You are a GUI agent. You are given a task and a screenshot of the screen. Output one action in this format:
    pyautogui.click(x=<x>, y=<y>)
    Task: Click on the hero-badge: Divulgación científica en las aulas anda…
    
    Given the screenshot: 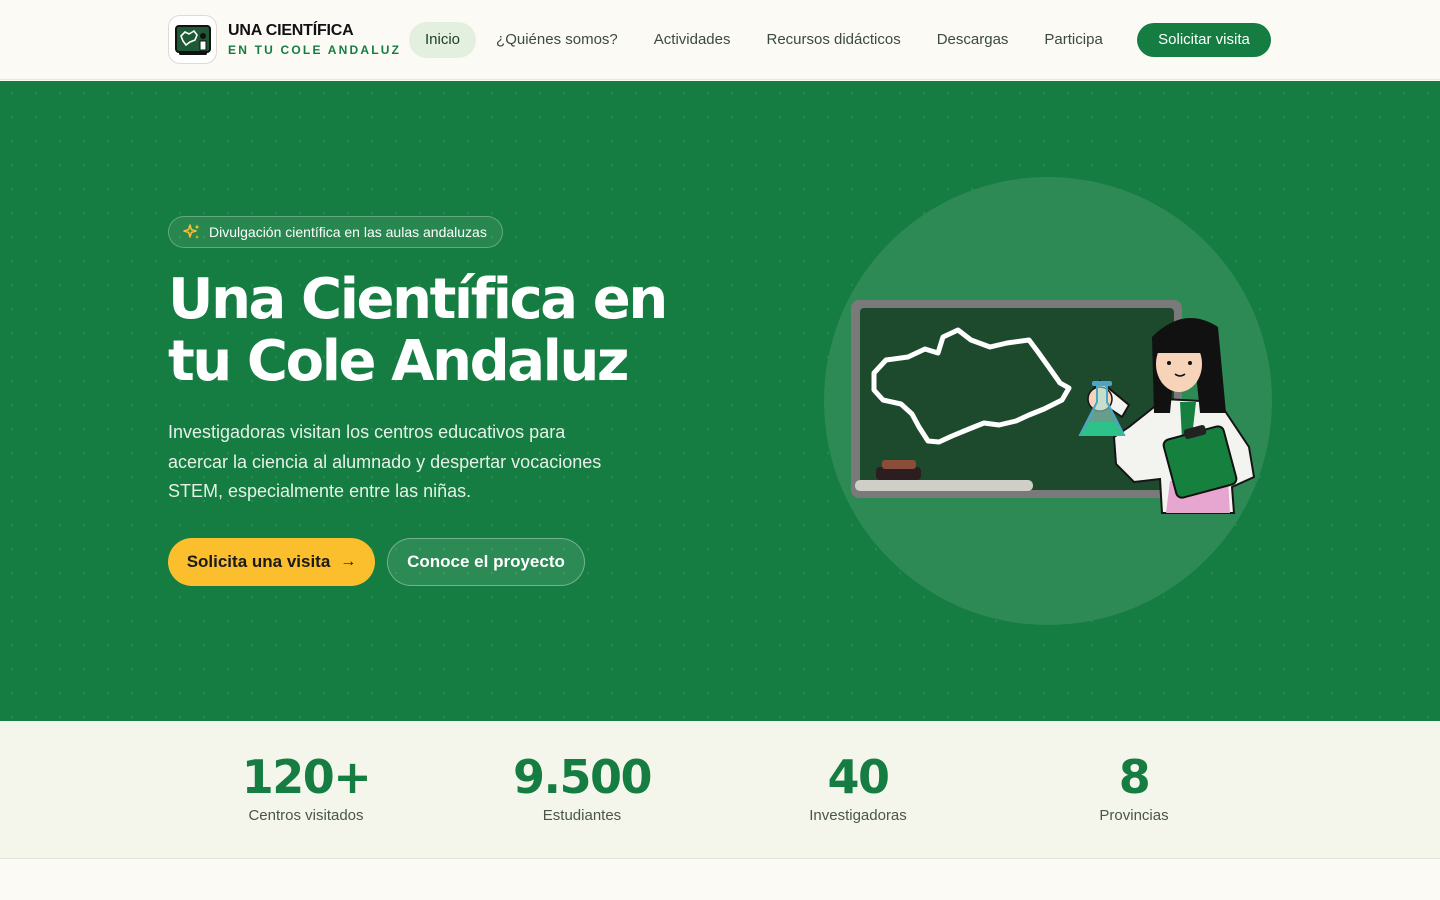 What is the action you would take?
    pyautogui.click(x=335, y=232)
    